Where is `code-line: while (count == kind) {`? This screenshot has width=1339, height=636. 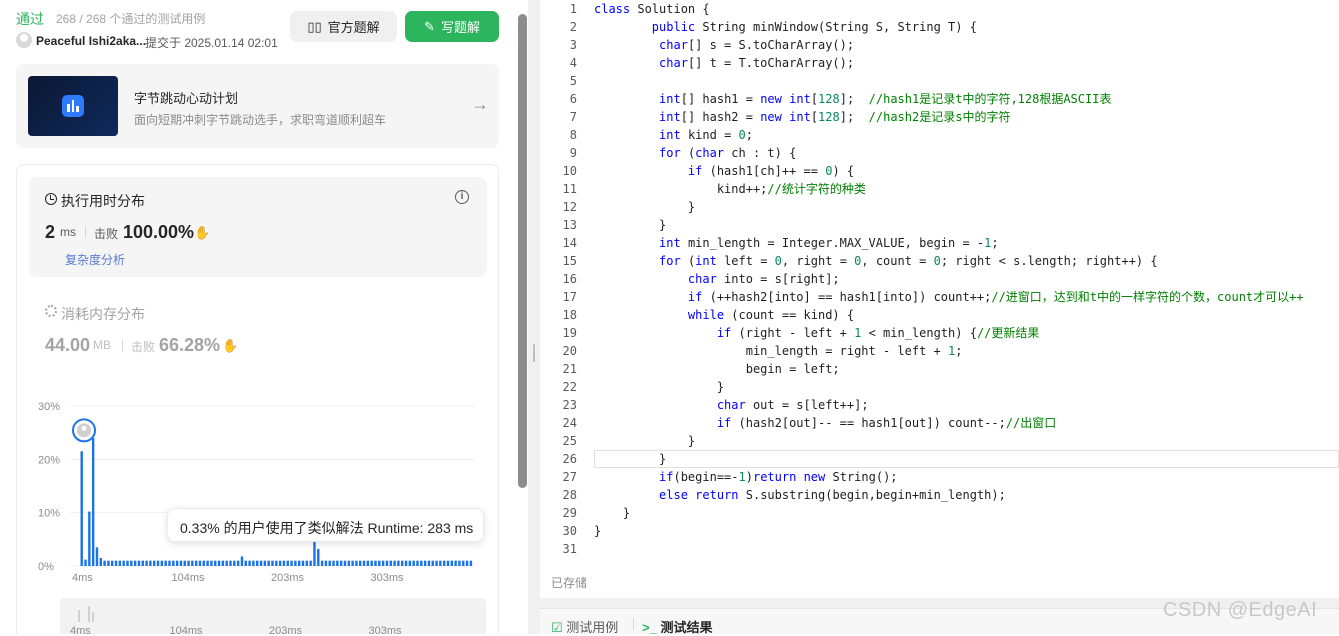 code-line: while (count == kind) { is located at coordinates (724, 315).